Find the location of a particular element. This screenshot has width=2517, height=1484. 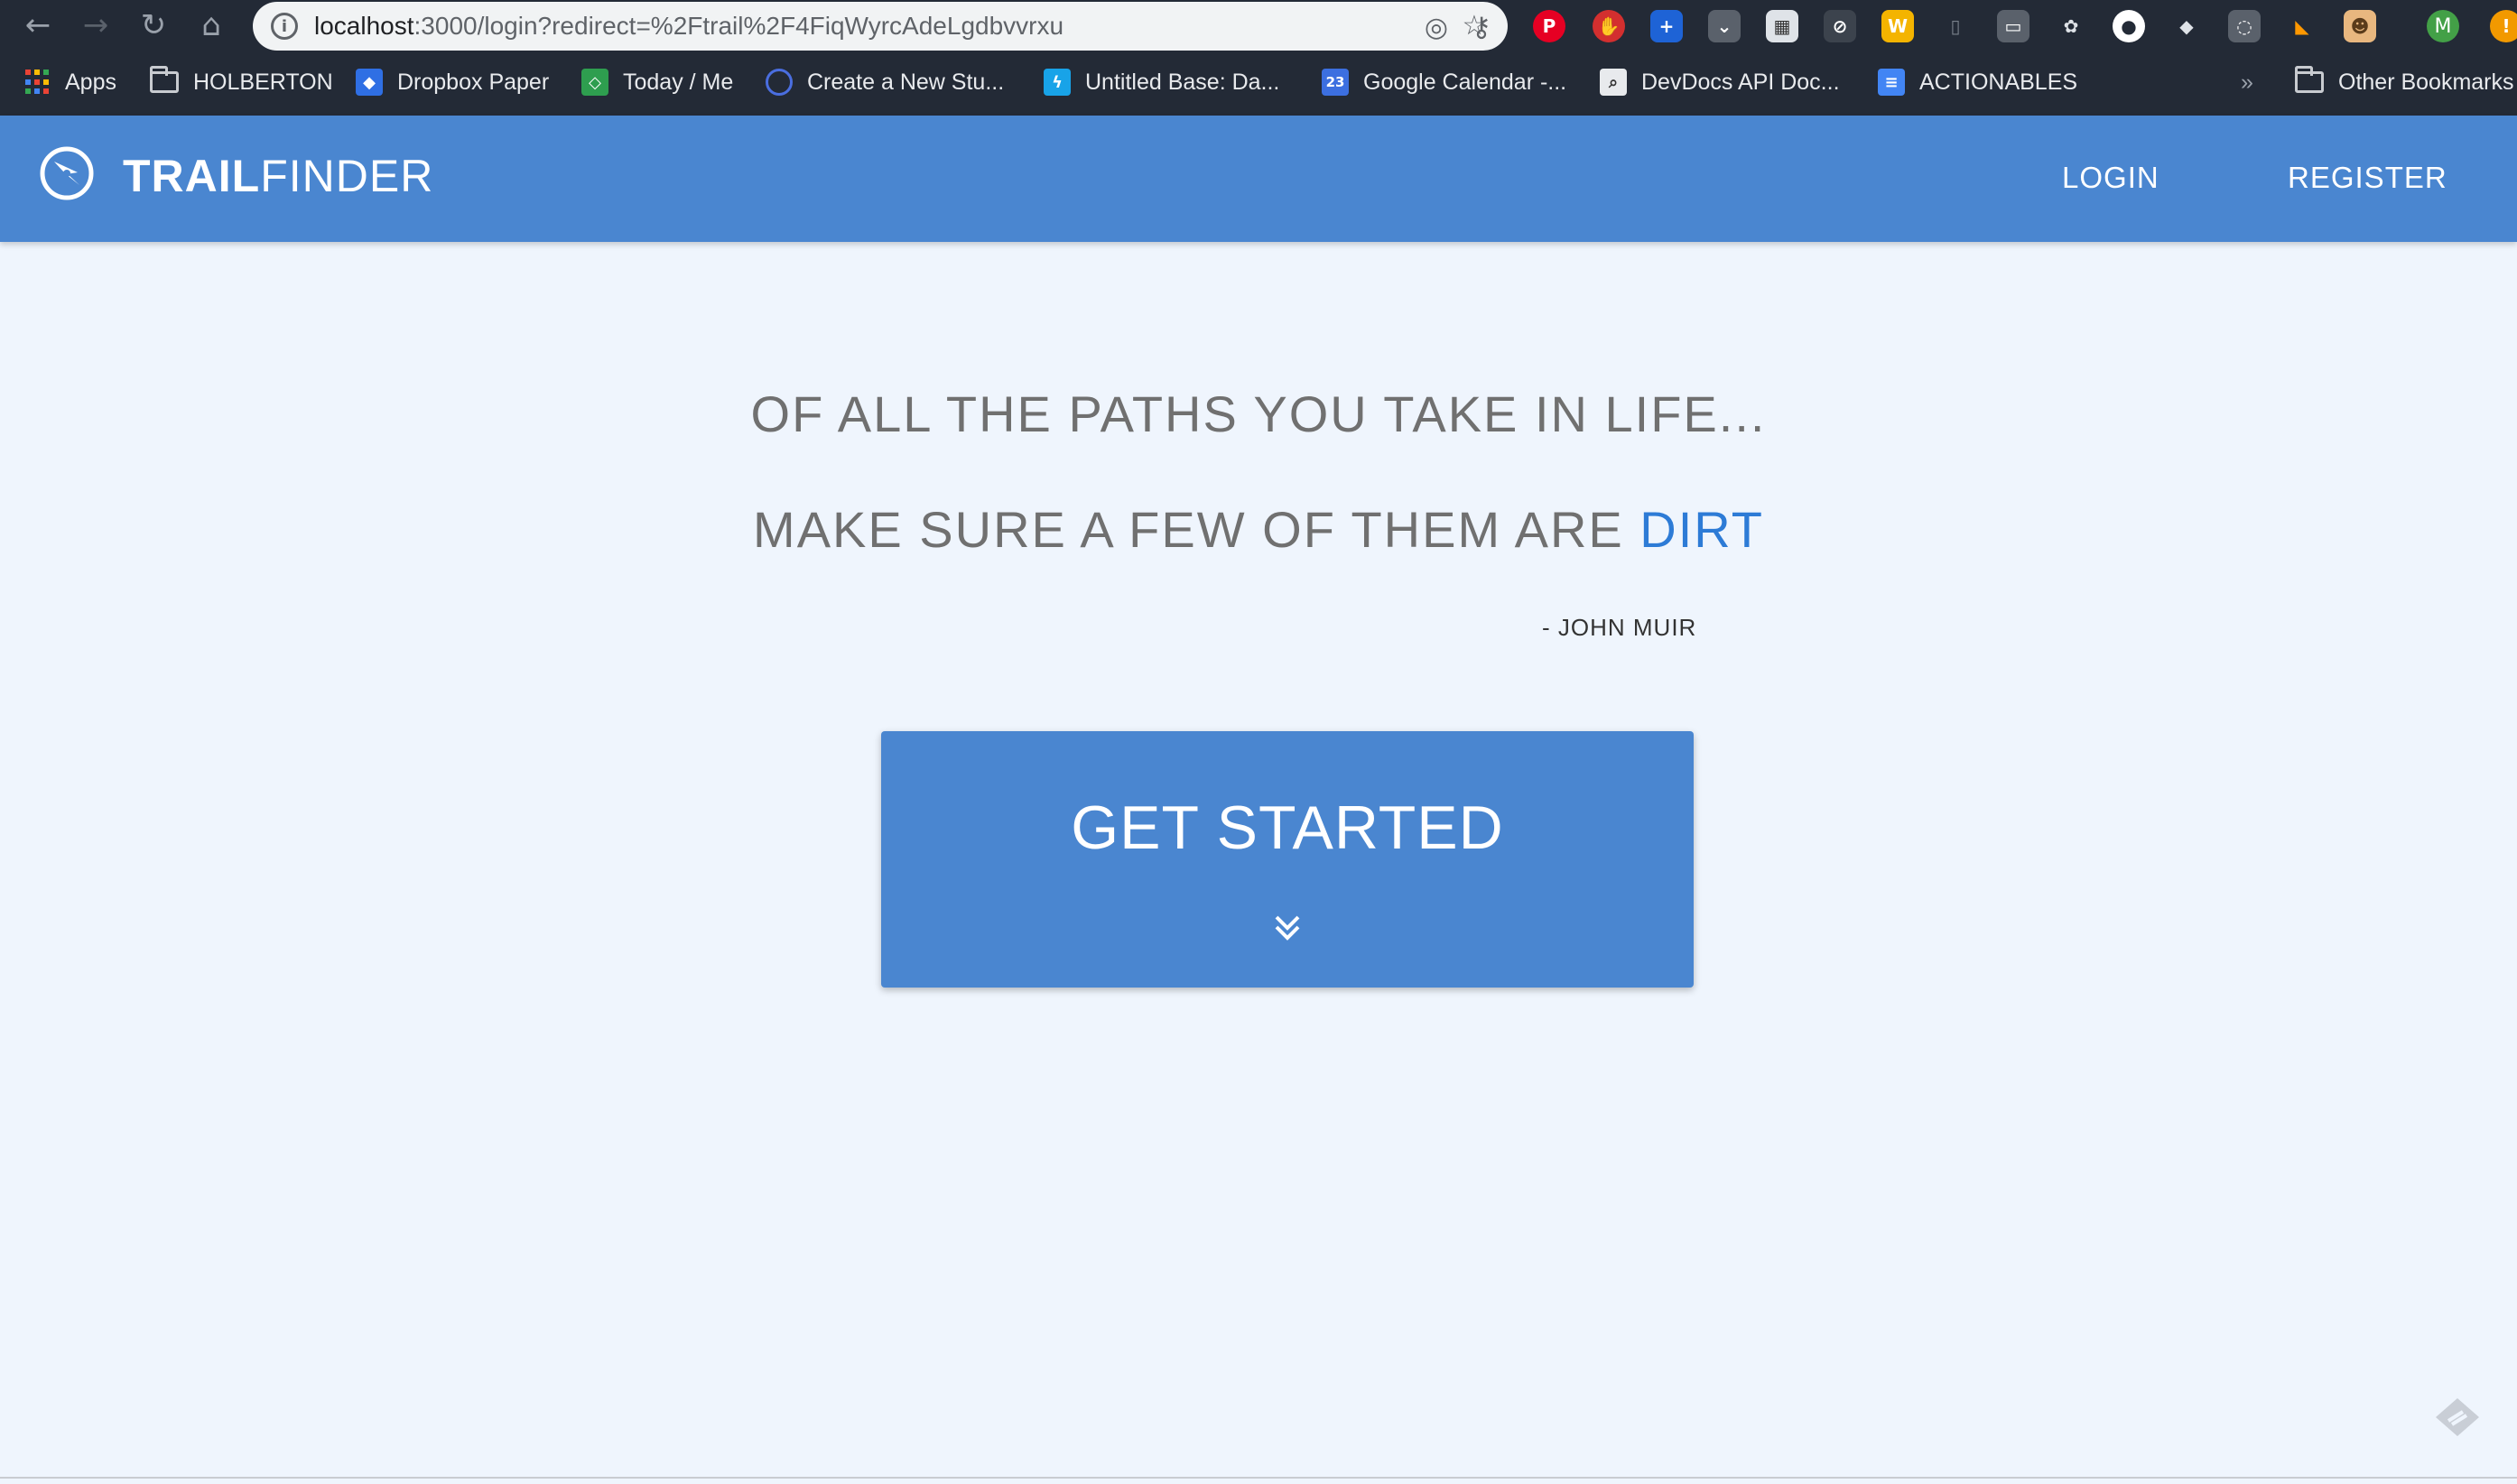

quote-author: - JOHN MUIR is located at coordinates (1619, 628).